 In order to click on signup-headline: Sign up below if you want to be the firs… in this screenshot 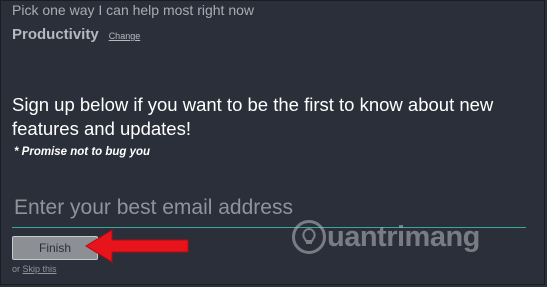, I will do `click(253, 116)`.